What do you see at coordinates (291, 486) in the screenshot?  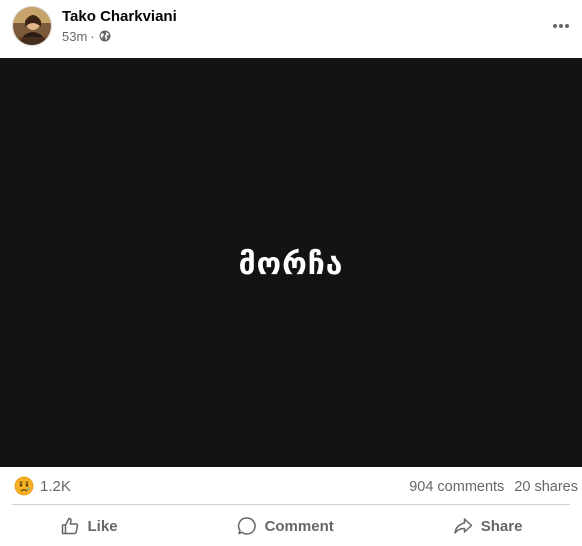 I see `post-stats: 1.2K 904 comments 20 shares` at bounding box center [291, 486].